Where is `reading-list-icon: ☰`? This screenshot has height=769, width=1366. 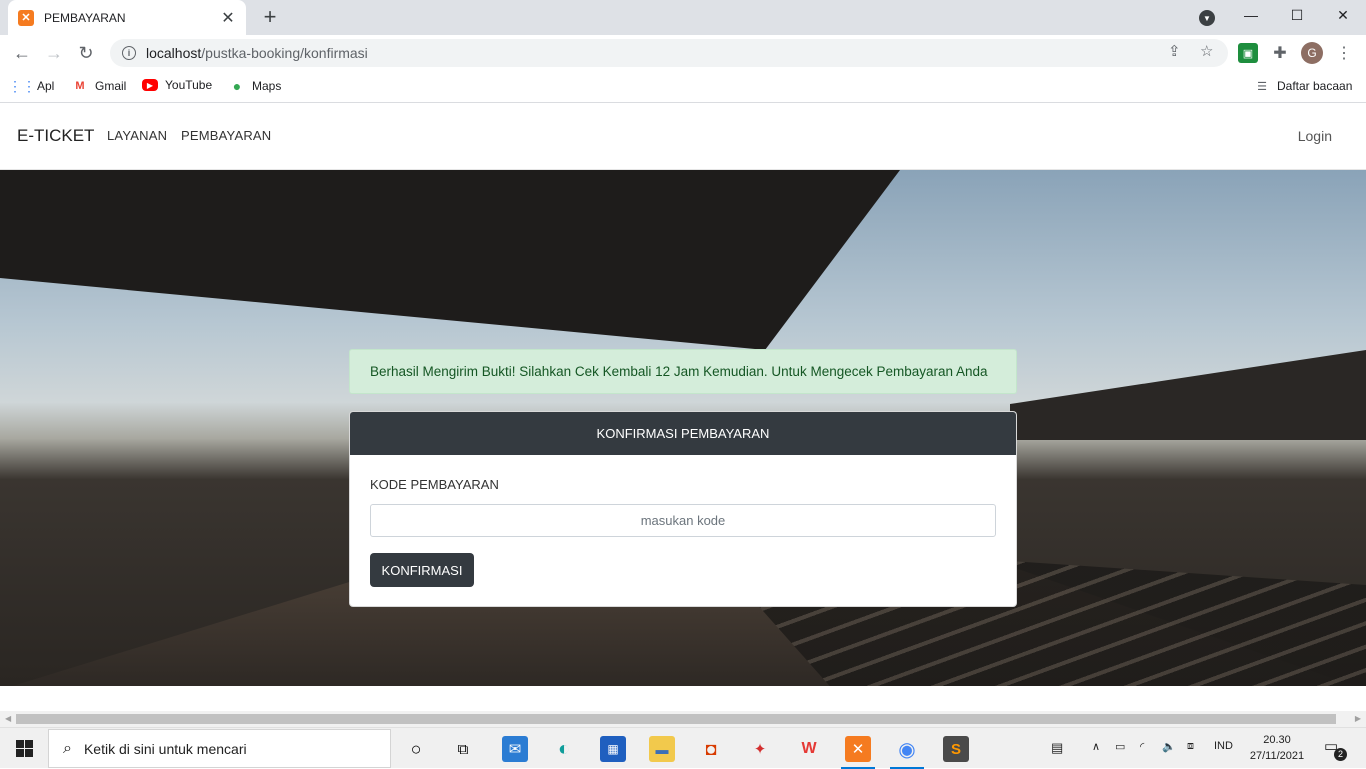
reading-list-icon: ☰ is located at coordinates (1262, 86).